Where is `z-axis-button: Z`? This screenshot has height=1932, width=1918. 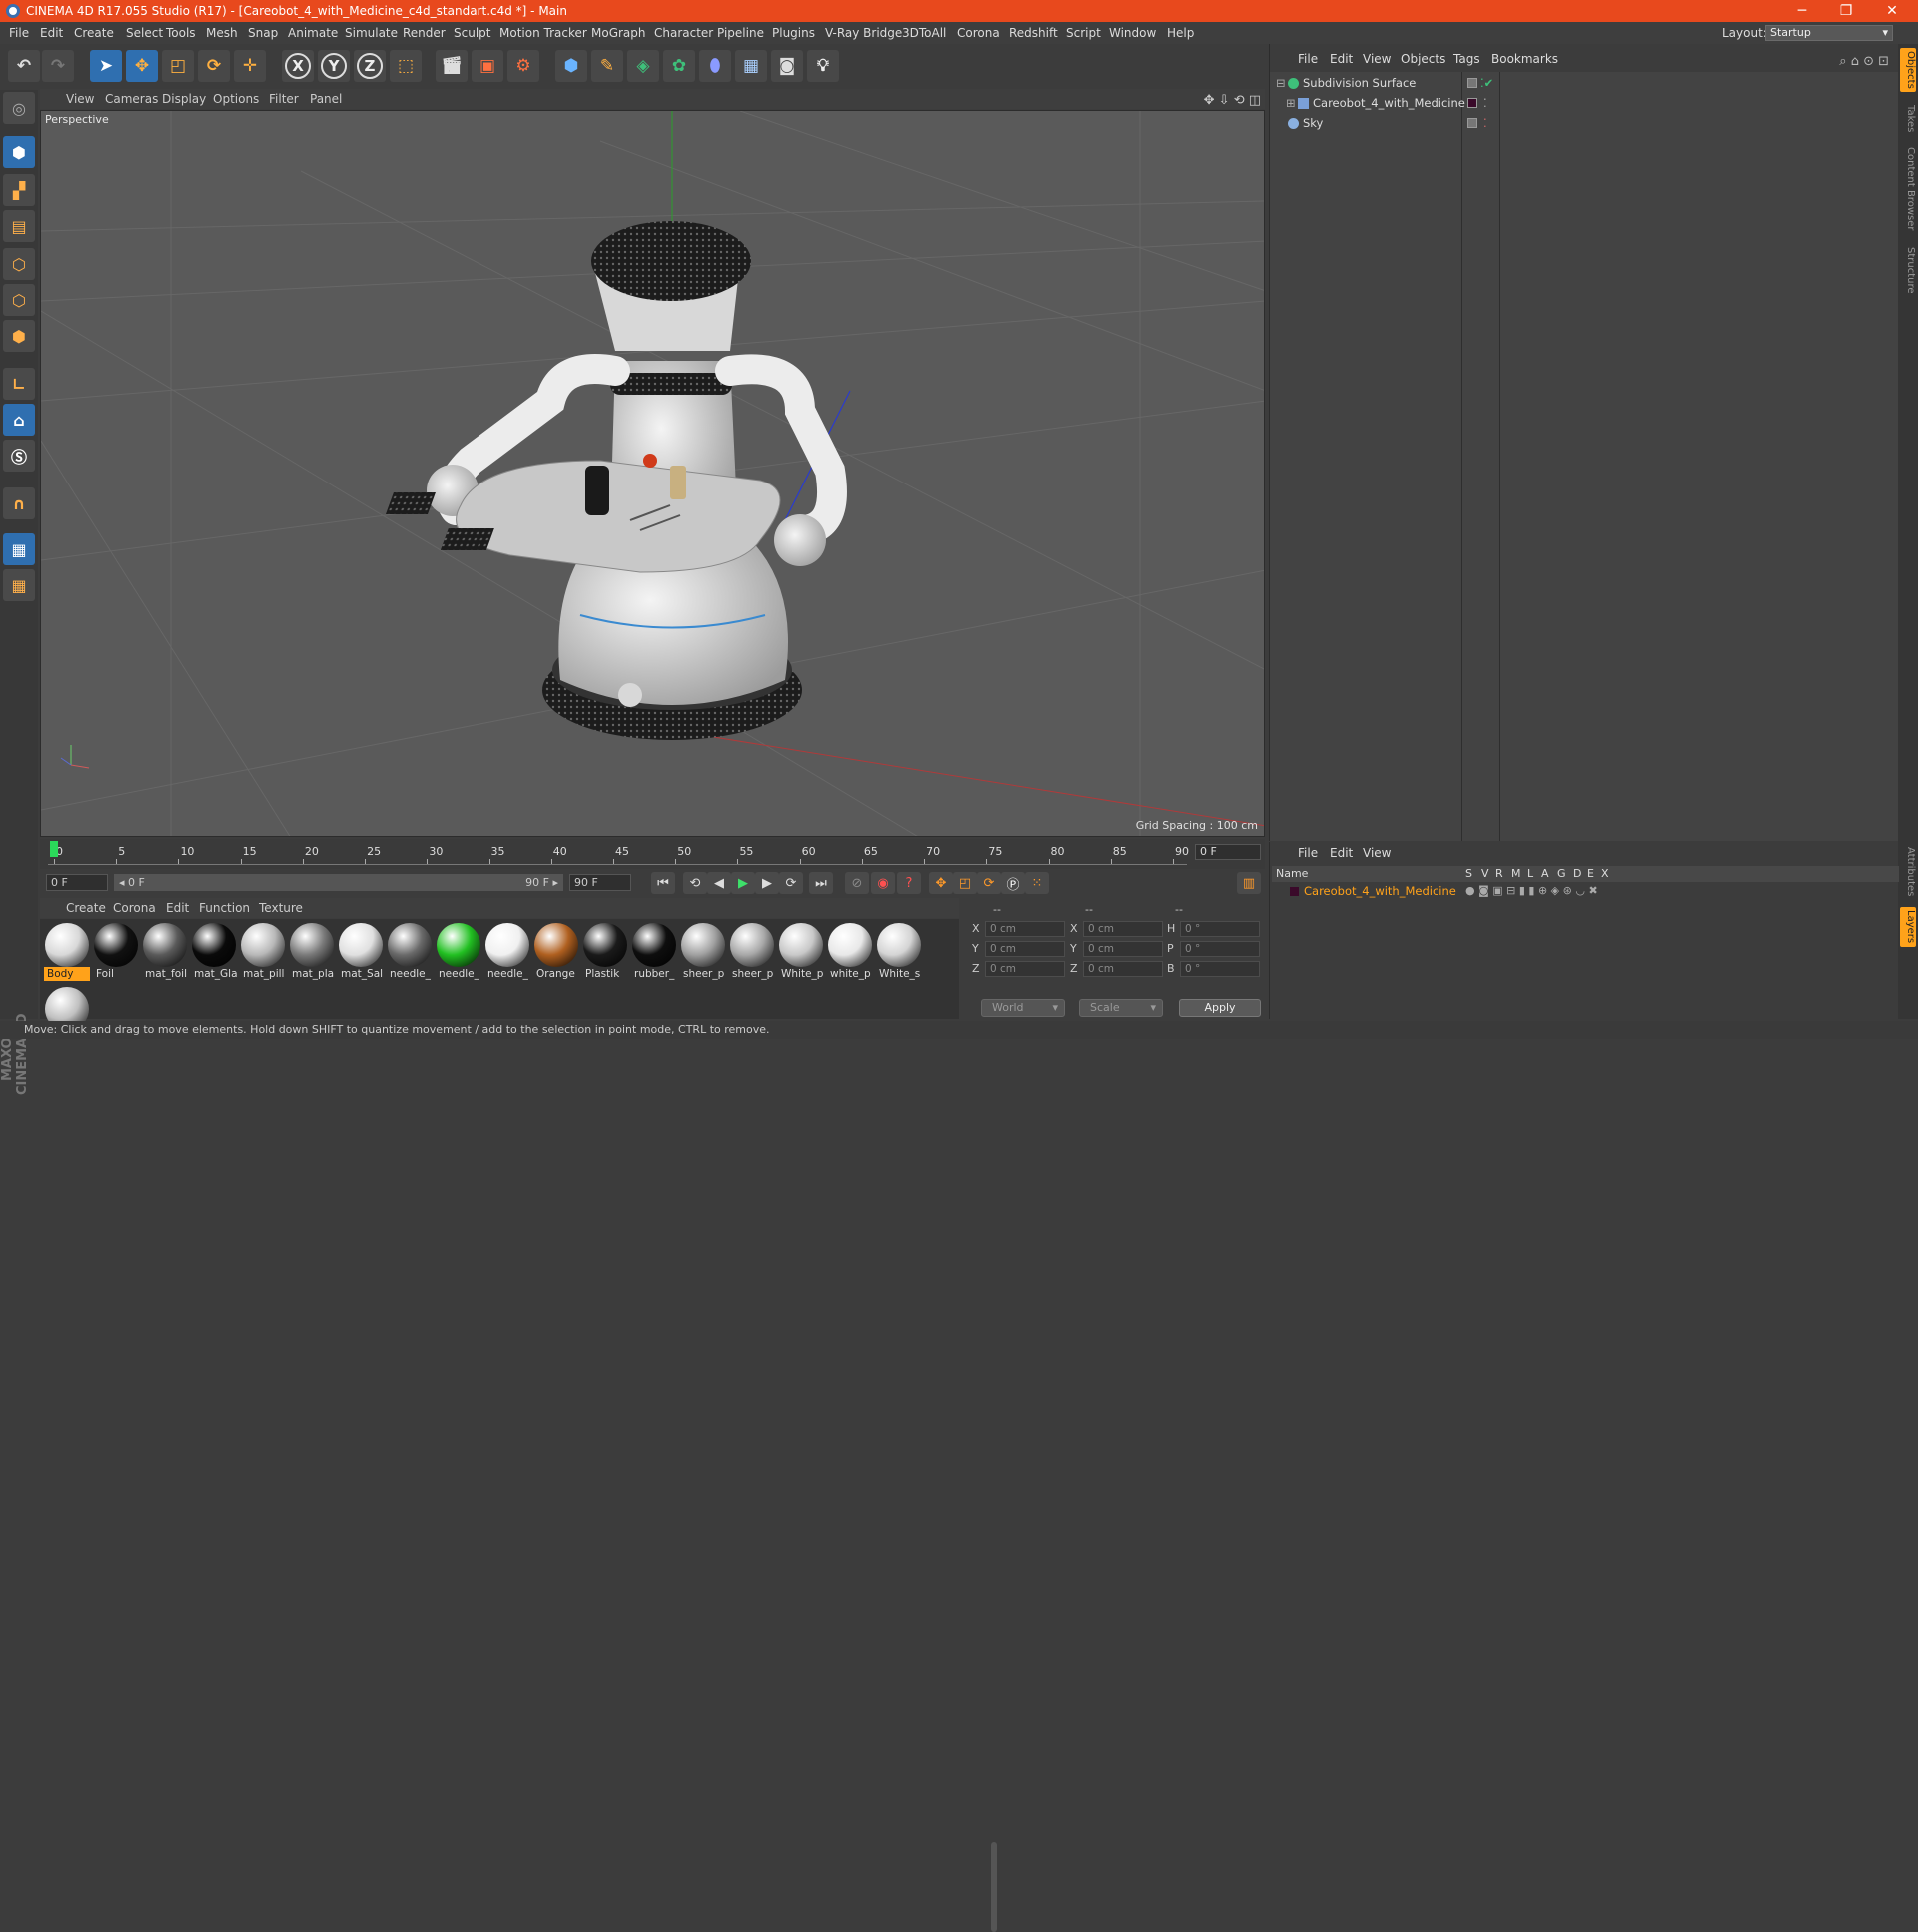 z-axis-button: Z is located at coordinates (370, 66).